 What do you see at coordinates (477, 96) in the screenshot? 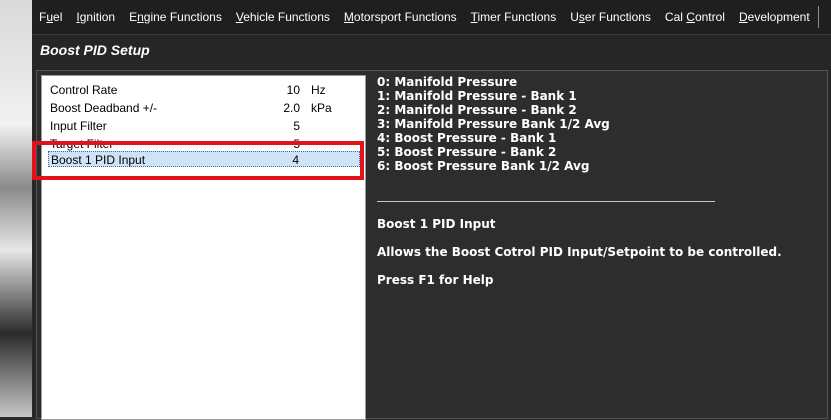
I see `option-line: 1: Manifold Pressure - Bank 1` at bounding box center [477, 96].